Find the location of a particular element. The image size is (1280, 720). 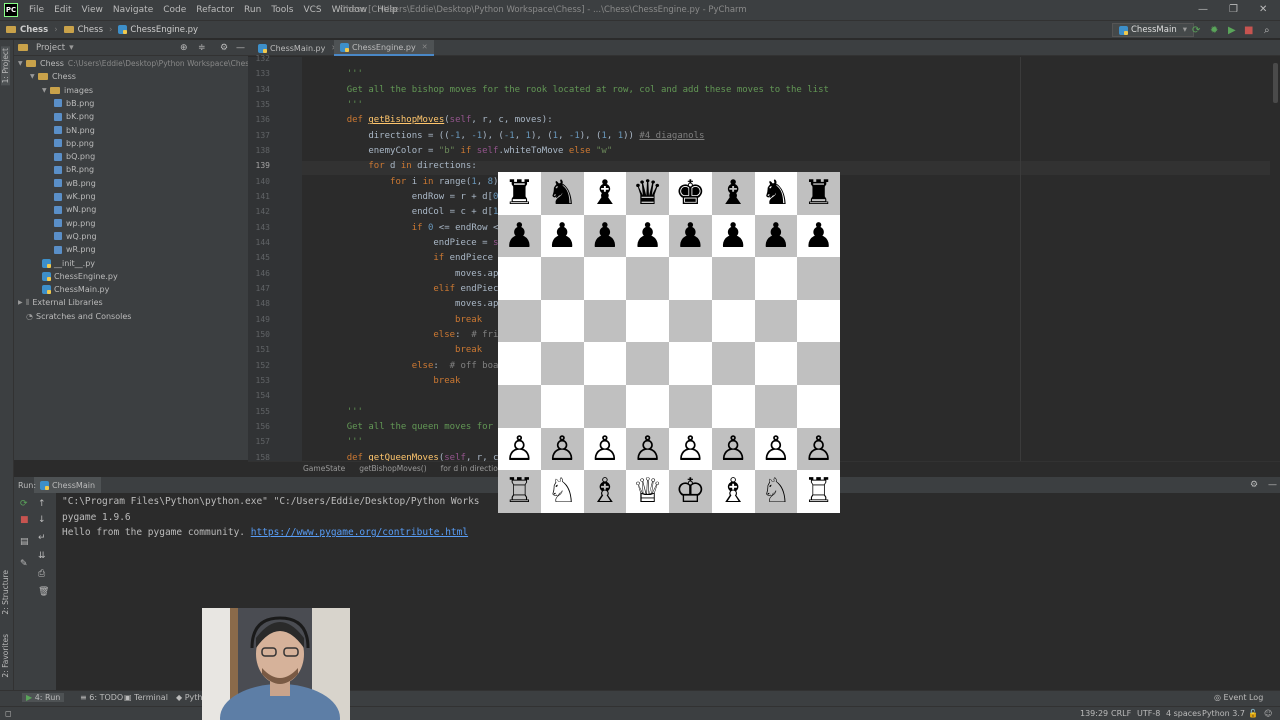

tree-item: wR.png is located at coordinates (75, 249).